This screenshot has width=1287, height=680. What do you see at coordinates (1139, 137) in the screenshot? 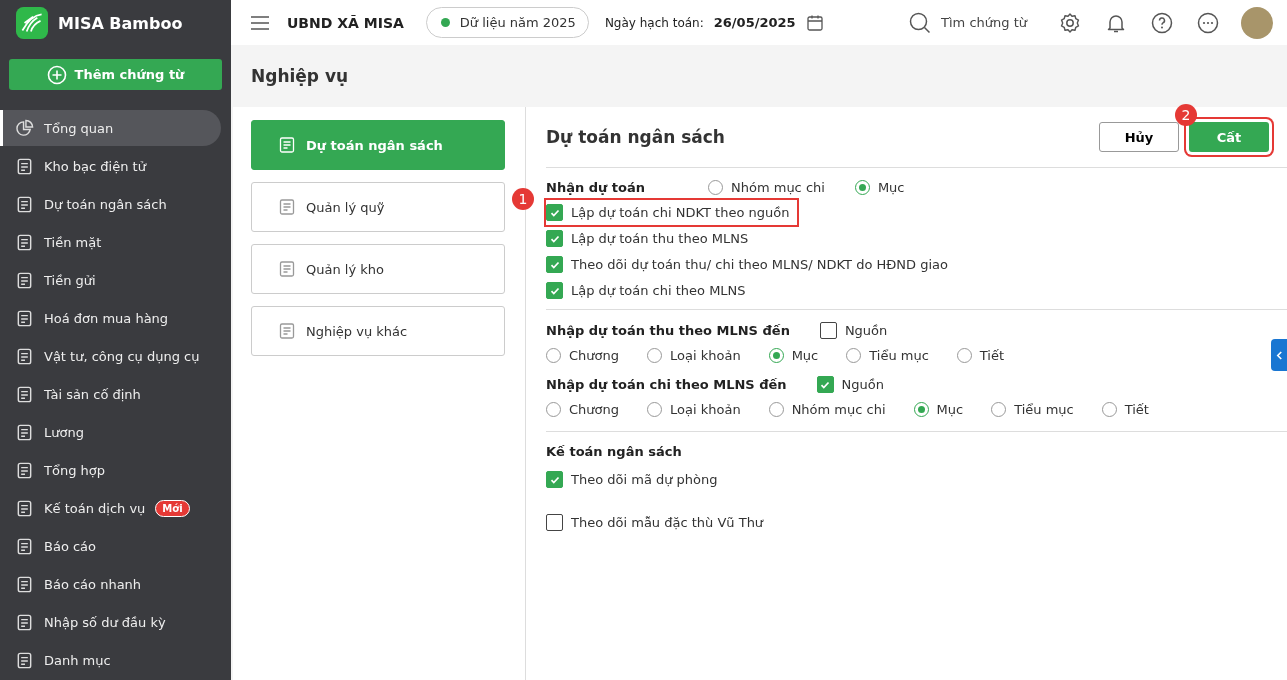
I see `cancel-button: Hủy` at bounding box center [1139, 137].